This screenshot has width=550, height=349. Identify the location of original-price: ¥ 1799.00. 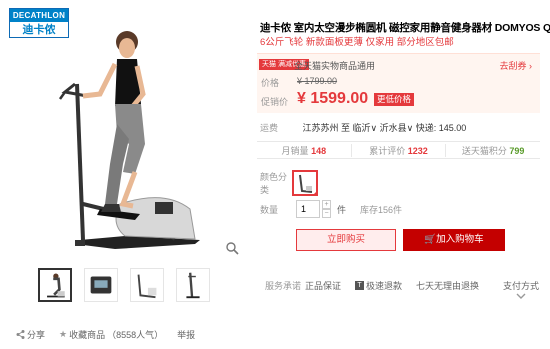
(317, 81).